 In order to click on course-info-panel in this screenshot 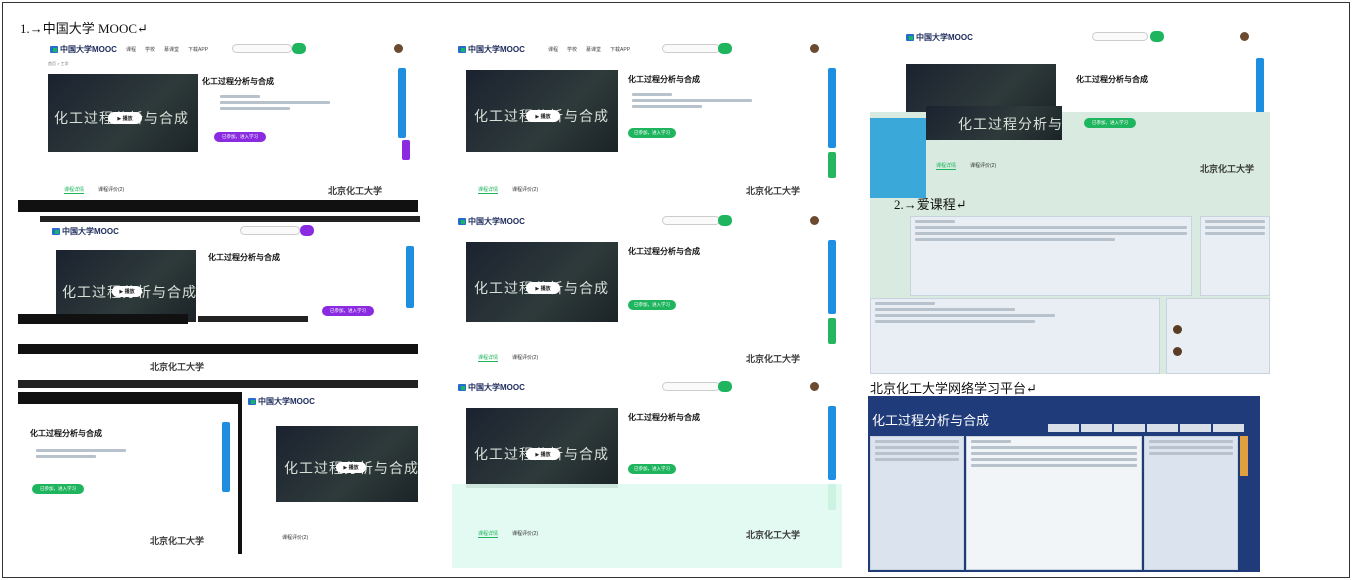, I will do `click(1235, 256)`.